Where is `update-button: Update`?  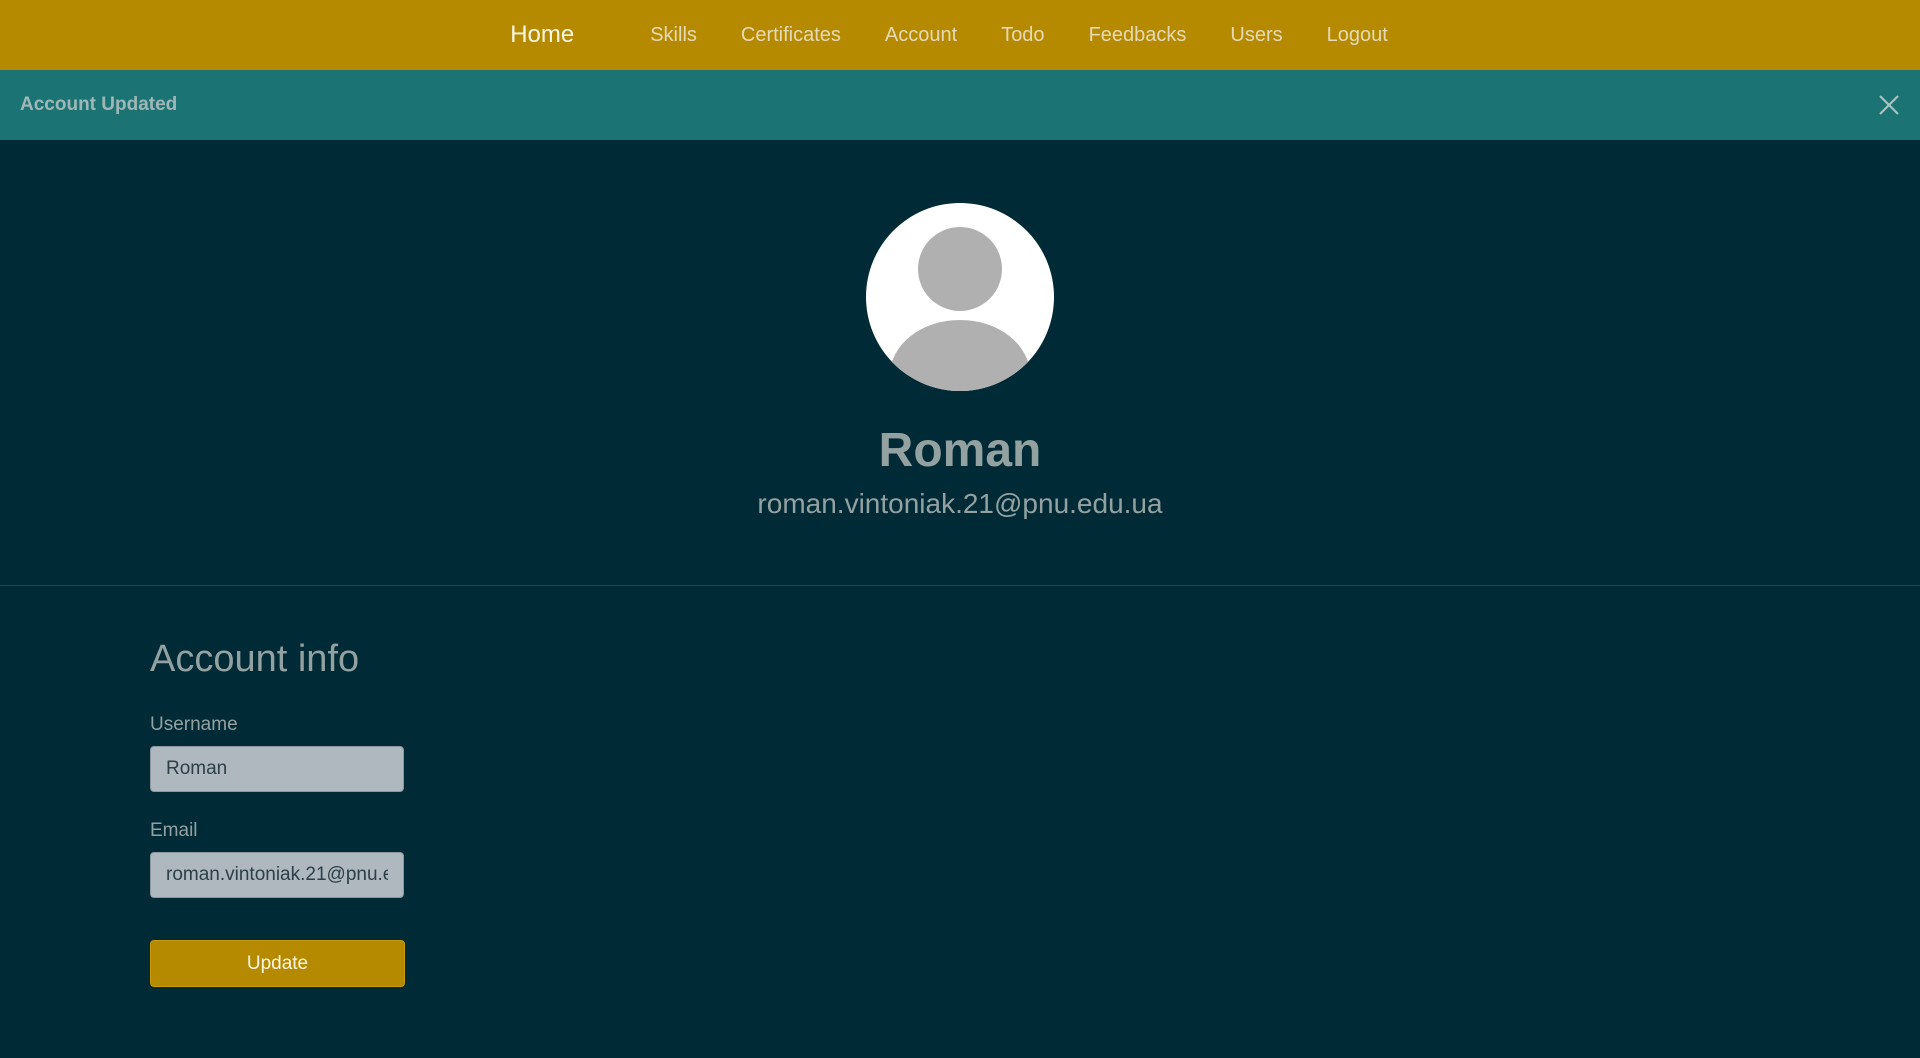 update-button: Update is located at coordinates (277, 963).